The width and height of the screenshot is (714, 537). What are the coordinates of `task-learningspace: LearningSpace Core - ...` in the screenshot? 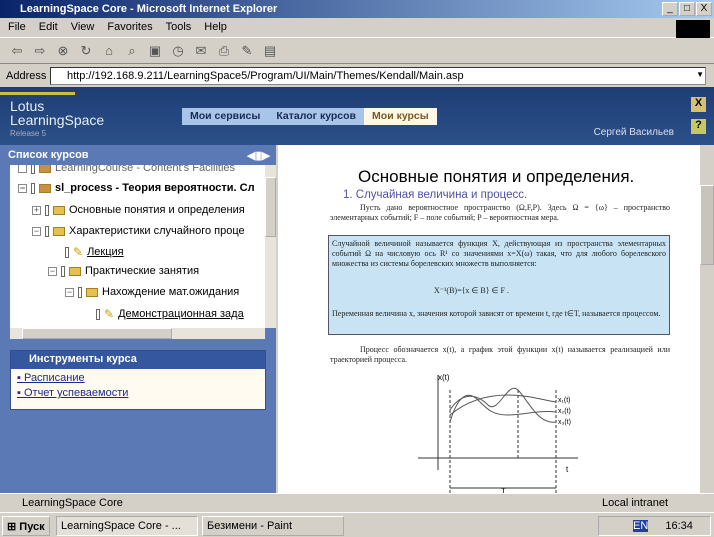 It's located at (127, 526).